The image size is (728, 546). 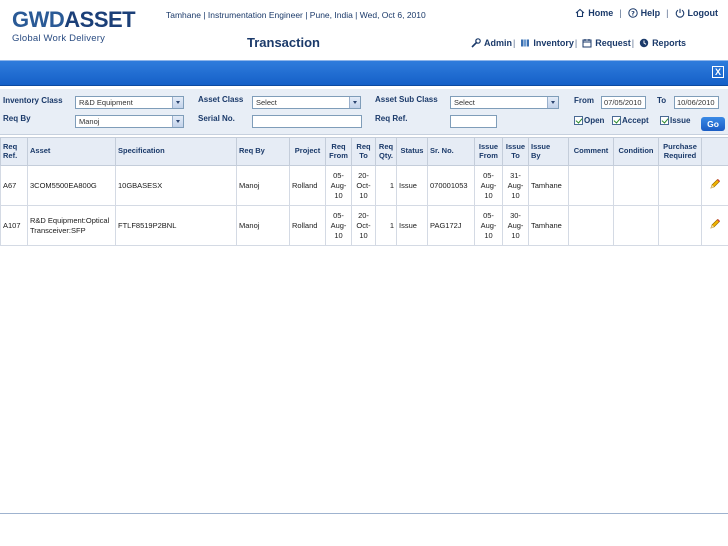 What do you see at coordinates (714, 151) in the screenshot?
I see `col-edit` at bounding box center [714, 151].